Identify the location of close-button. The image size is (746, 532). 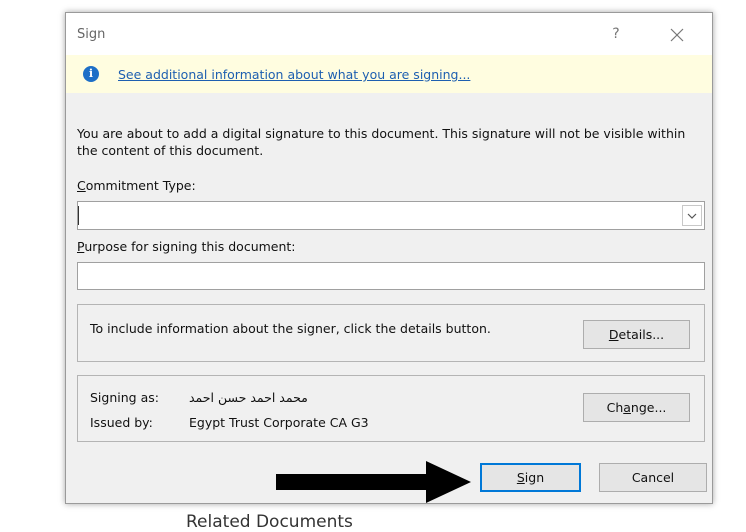
(677, 35).